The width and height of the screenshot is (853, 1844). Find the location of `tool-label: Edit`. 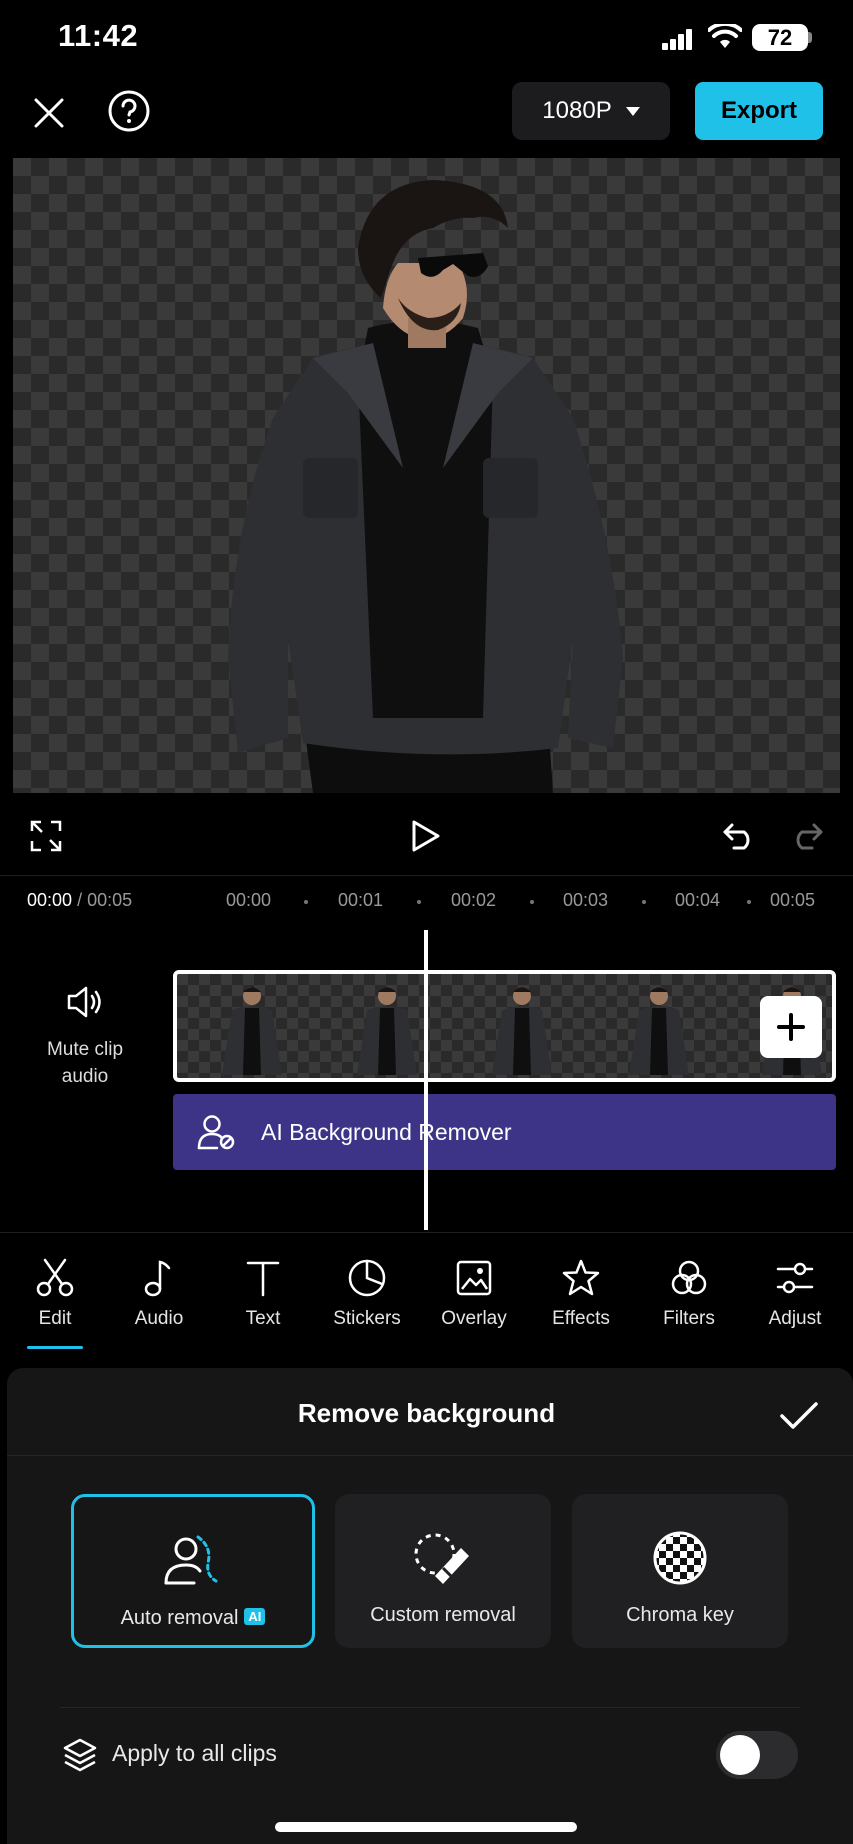

tool-label: Edit is located at coordinates (55, 1318).